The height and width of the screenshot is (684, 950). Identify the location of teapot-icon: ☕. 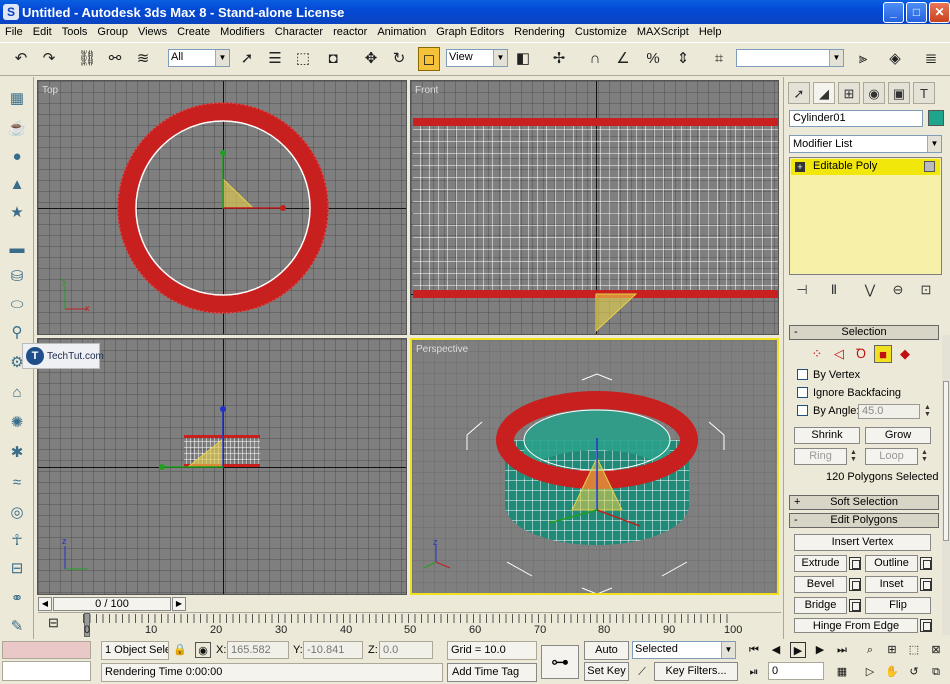
(17, 129).